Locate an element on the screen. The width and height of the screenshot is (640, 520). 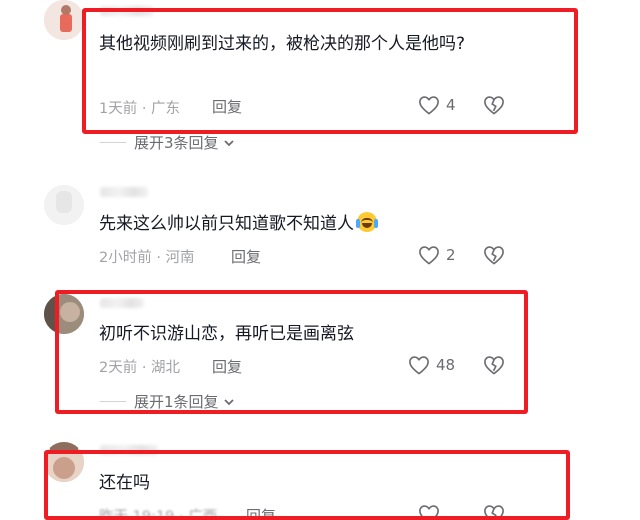
comment-text: 先来这么帅以前只知道歌不知道人 is located at coordinates (238, 224).